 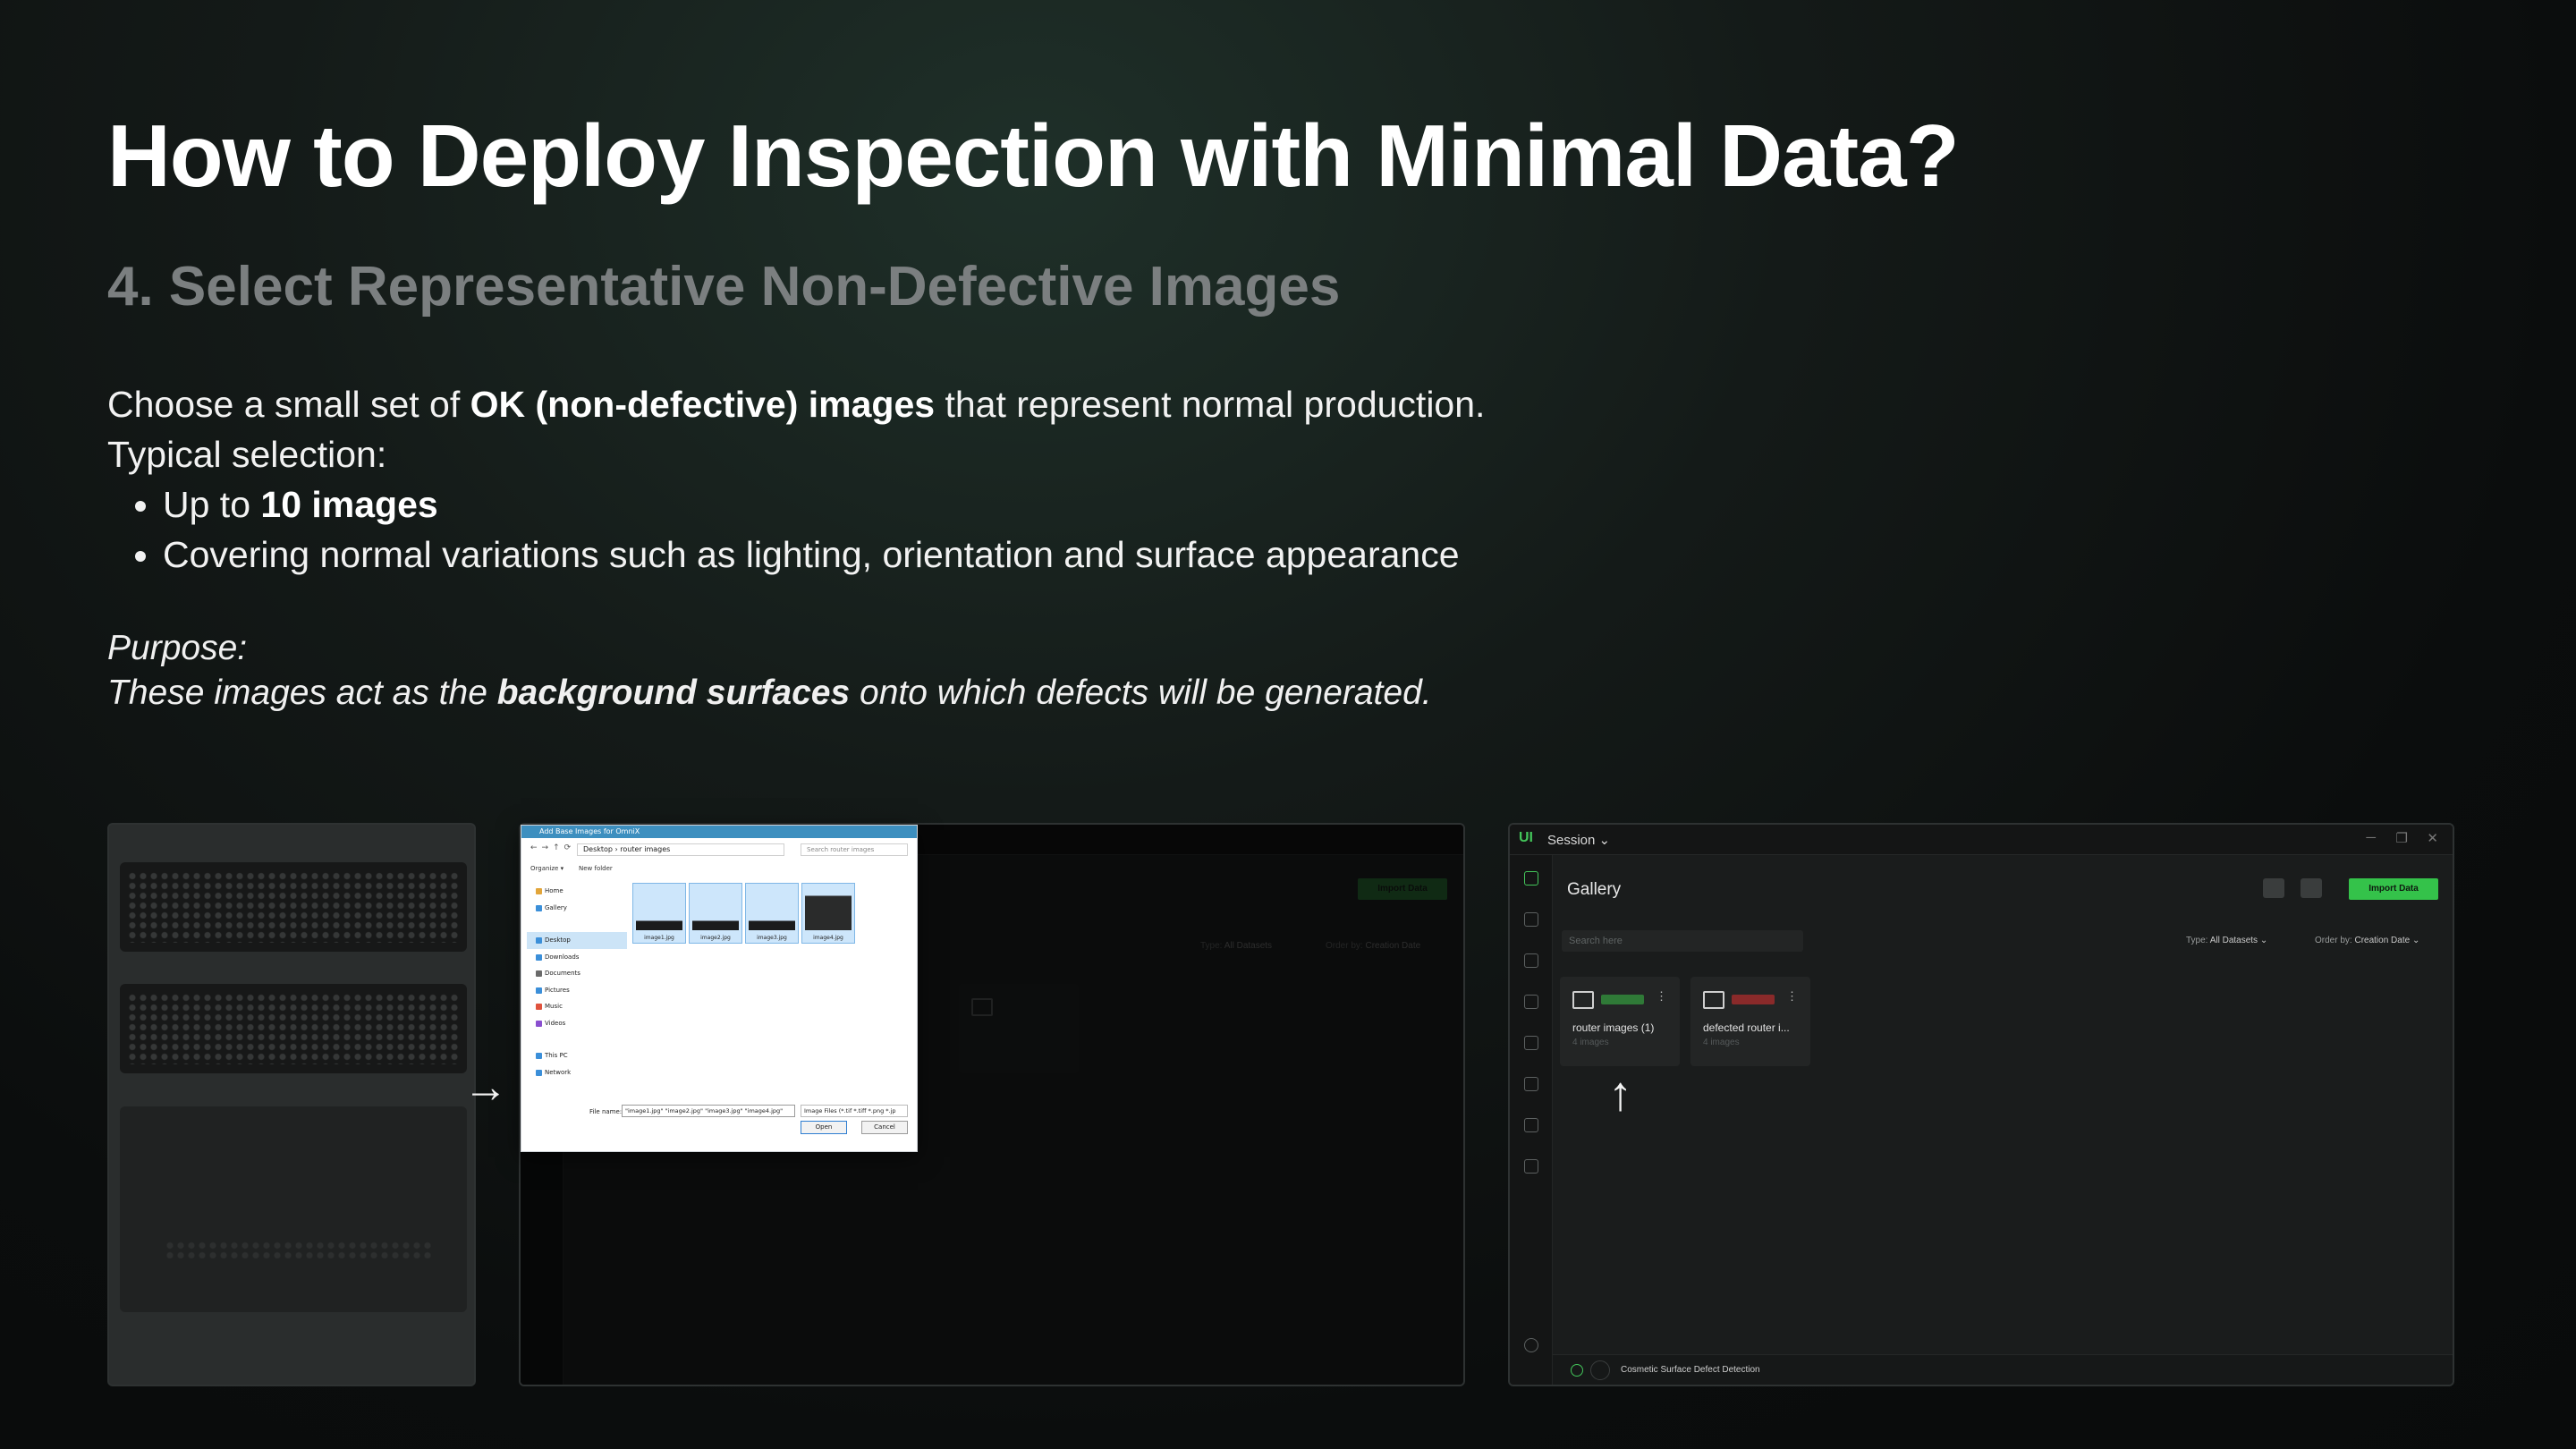 What do you see at coordinates (2402, 838) in the screenshot?
I see `restore-icon: ❐` at bounding box center [2402, 838].